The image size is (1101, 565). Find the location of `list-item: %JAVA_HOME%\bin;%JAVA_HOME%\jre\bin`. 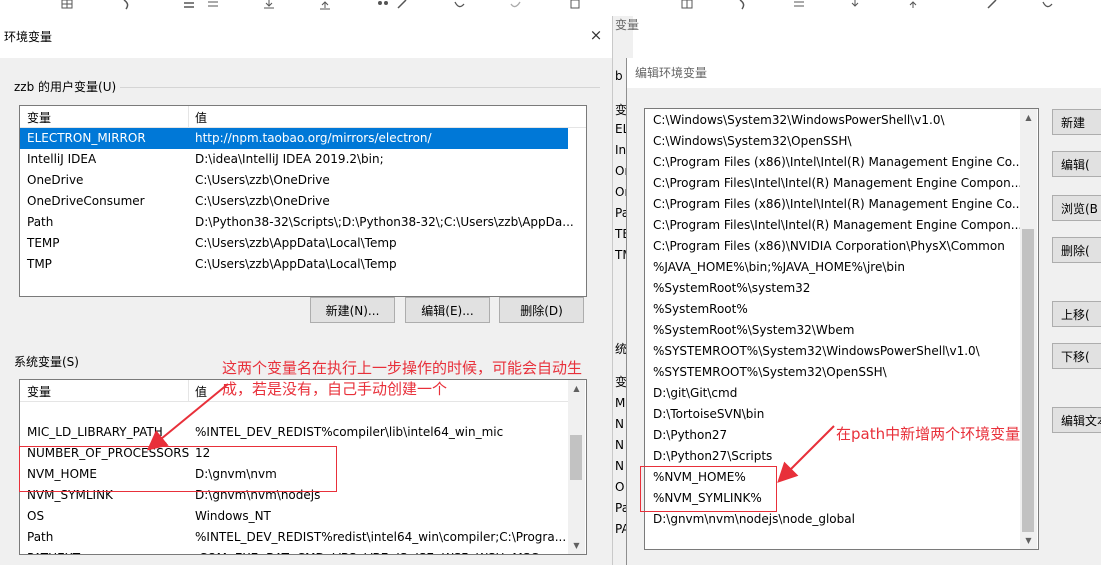

list-item: %JAVA_HOME%\bin;%JAVA_HOME%\jre\bin is located at coordinates (833, 267).